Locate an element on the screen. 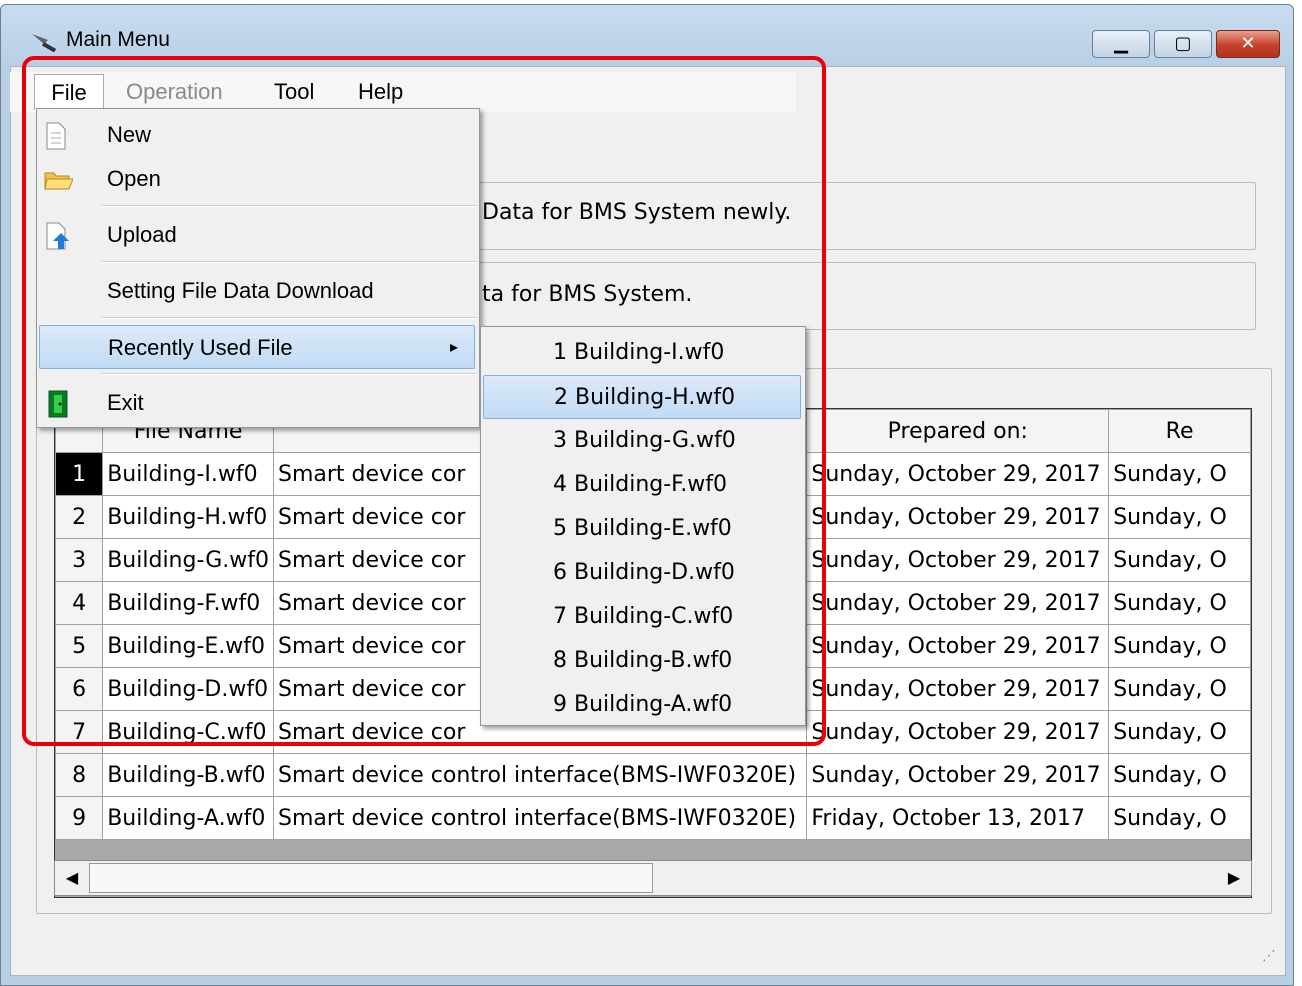 Image resolution: width=1302 pixels, height=986 pixels. close-icon: ✕ is located at coordinates (1248, 43).